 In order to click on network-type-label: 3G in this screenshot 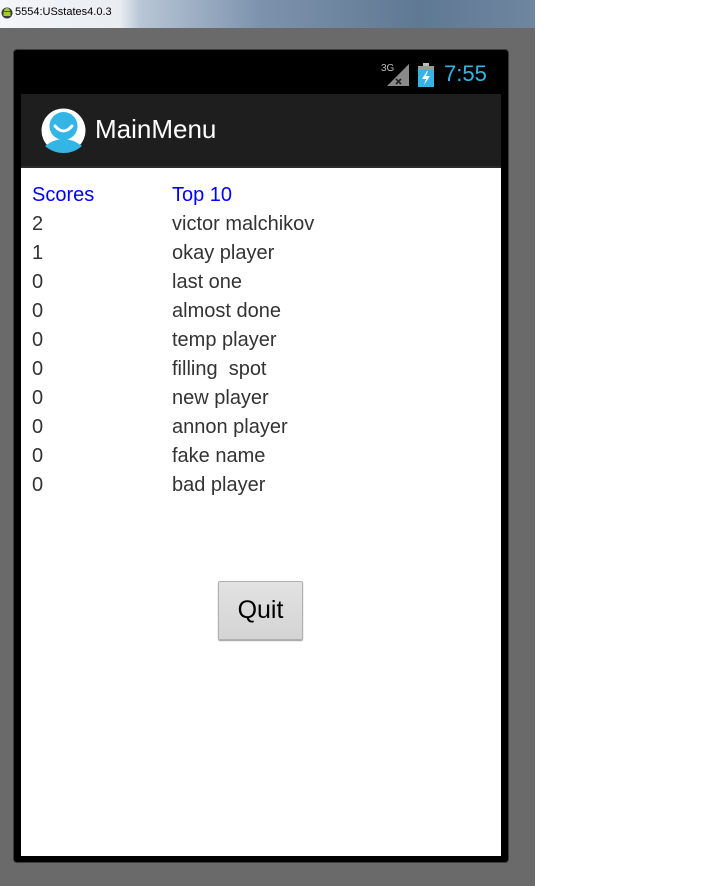, I will do `click(388, 68)`.